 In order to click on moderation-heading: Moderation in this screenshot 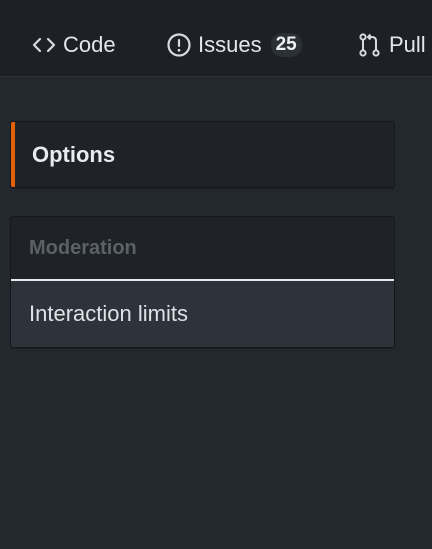, I will do `click(202, 249)`.